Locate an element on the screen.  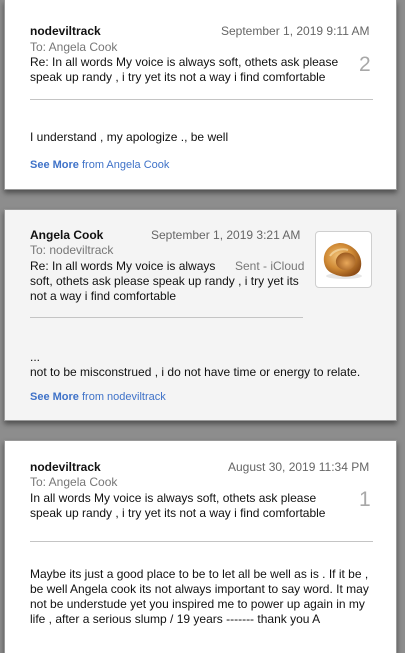
body-line: I understand , my apologize ., be well is located at coordinates (129, 137).